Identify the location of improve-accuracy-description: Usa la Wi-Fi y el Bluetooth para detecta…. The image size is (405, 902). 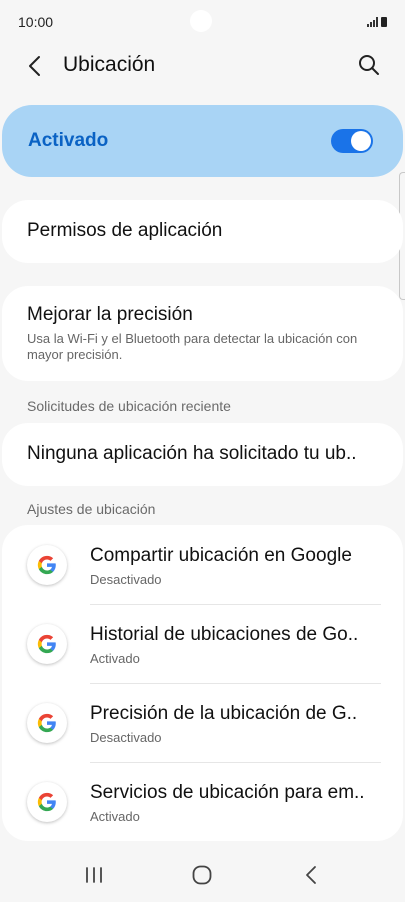
(192, 346).